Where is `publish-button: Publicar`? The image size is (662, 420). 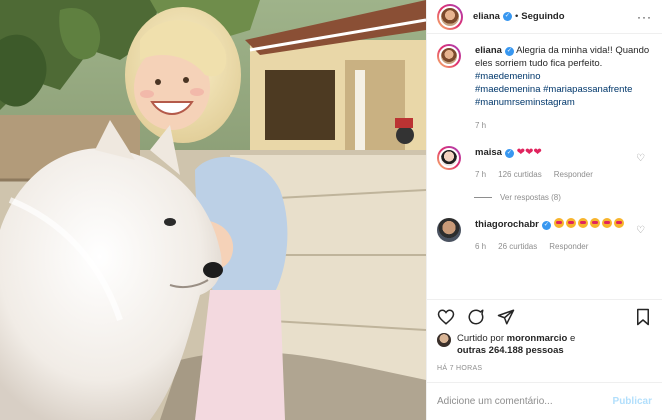 publish-button: Publicar is located at coordinates (632, 401).